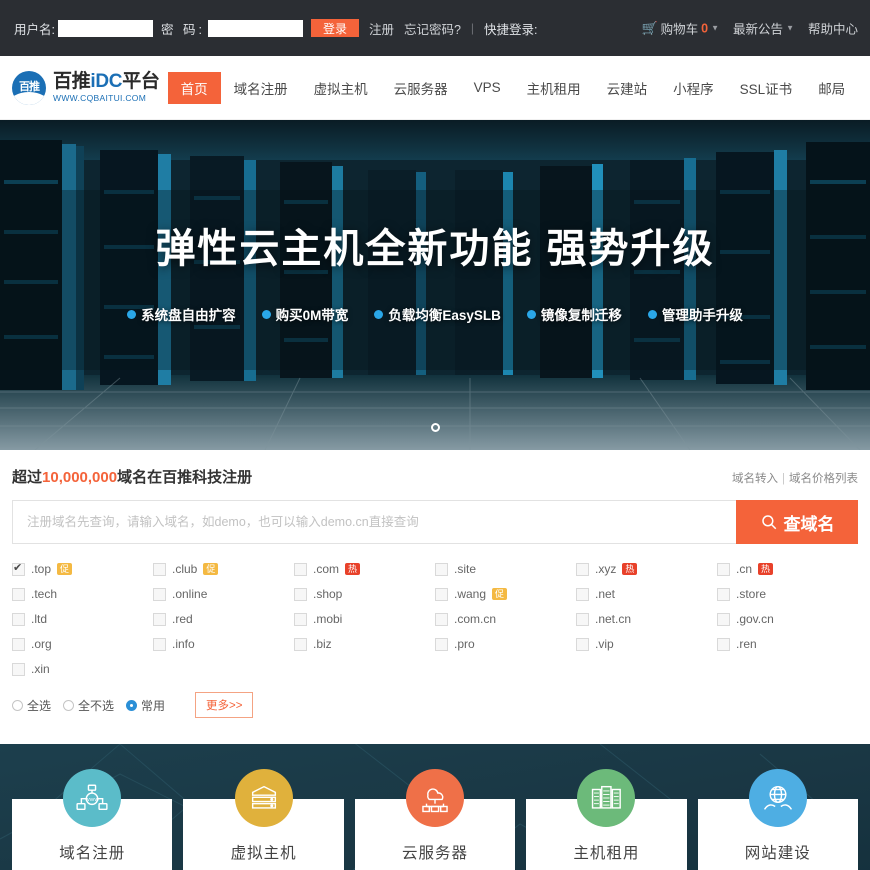 The width and height of the screenshot is (870, 870). What do you see at coordinates (646, 644) in the screenshot?
I see `tld-option-vip: .vip` at bounding box center [646, 644].